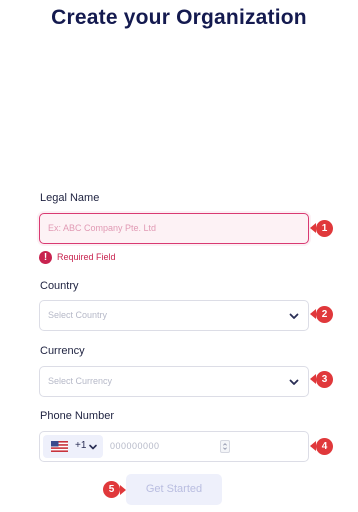 This screenshot has height=512, width=358. I want to click on error-text: Required Field, so click(86, 257).